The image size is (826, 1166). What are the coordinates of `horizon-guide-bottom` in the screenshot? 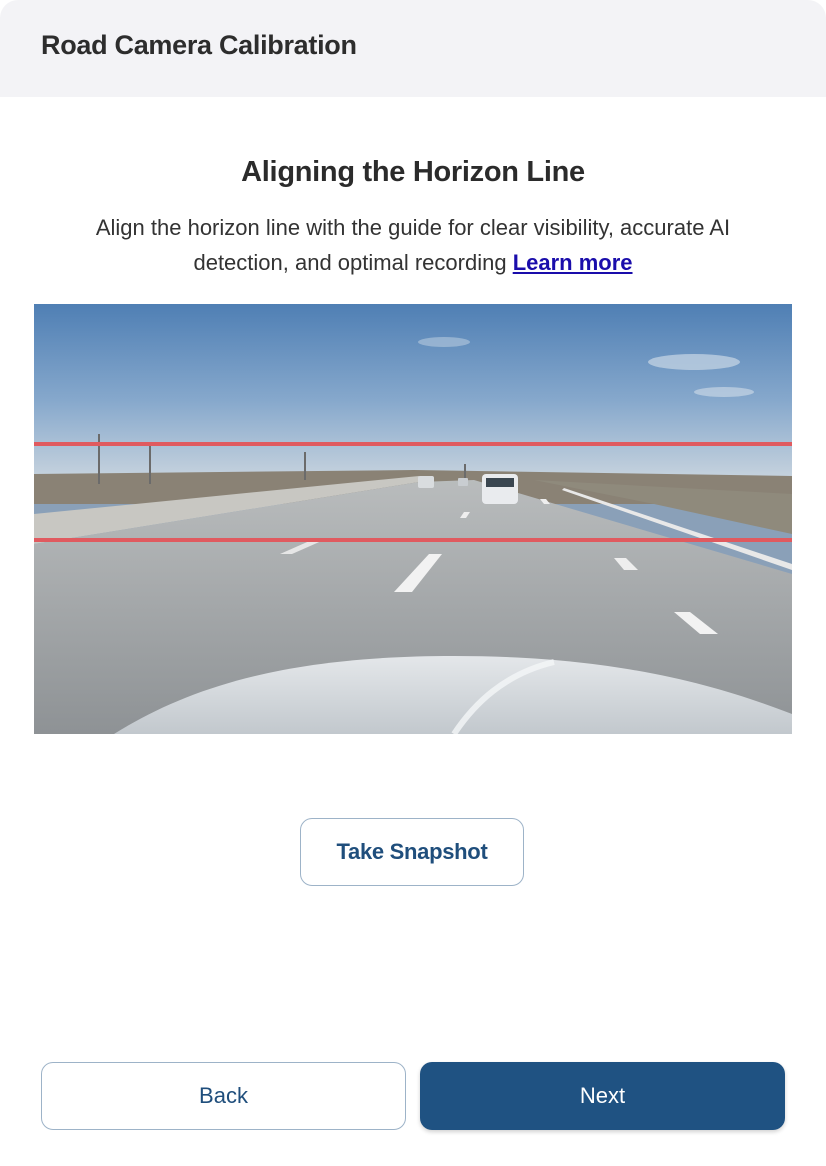 It's located at (413, 540).